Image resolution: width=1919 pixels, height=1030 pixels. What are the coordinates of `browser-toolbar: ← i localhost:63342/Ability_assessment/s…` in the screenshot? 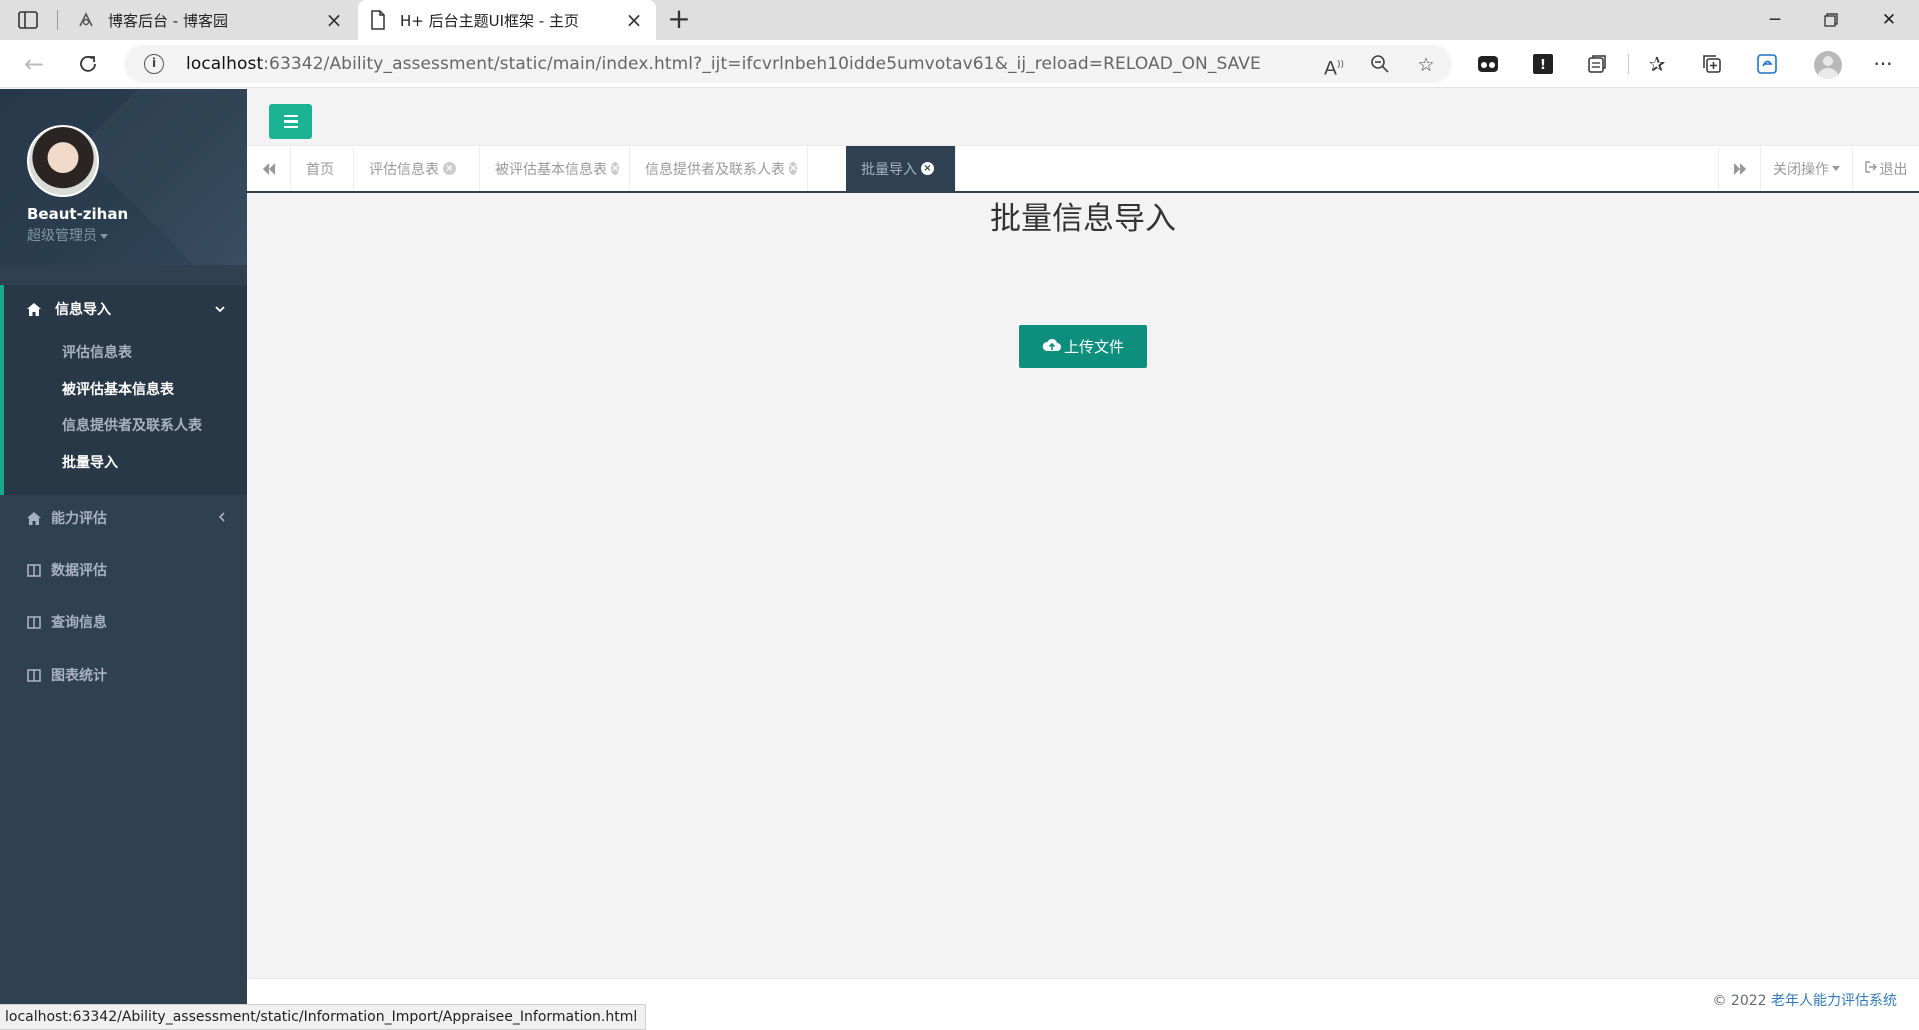 It's located at (959, 64).